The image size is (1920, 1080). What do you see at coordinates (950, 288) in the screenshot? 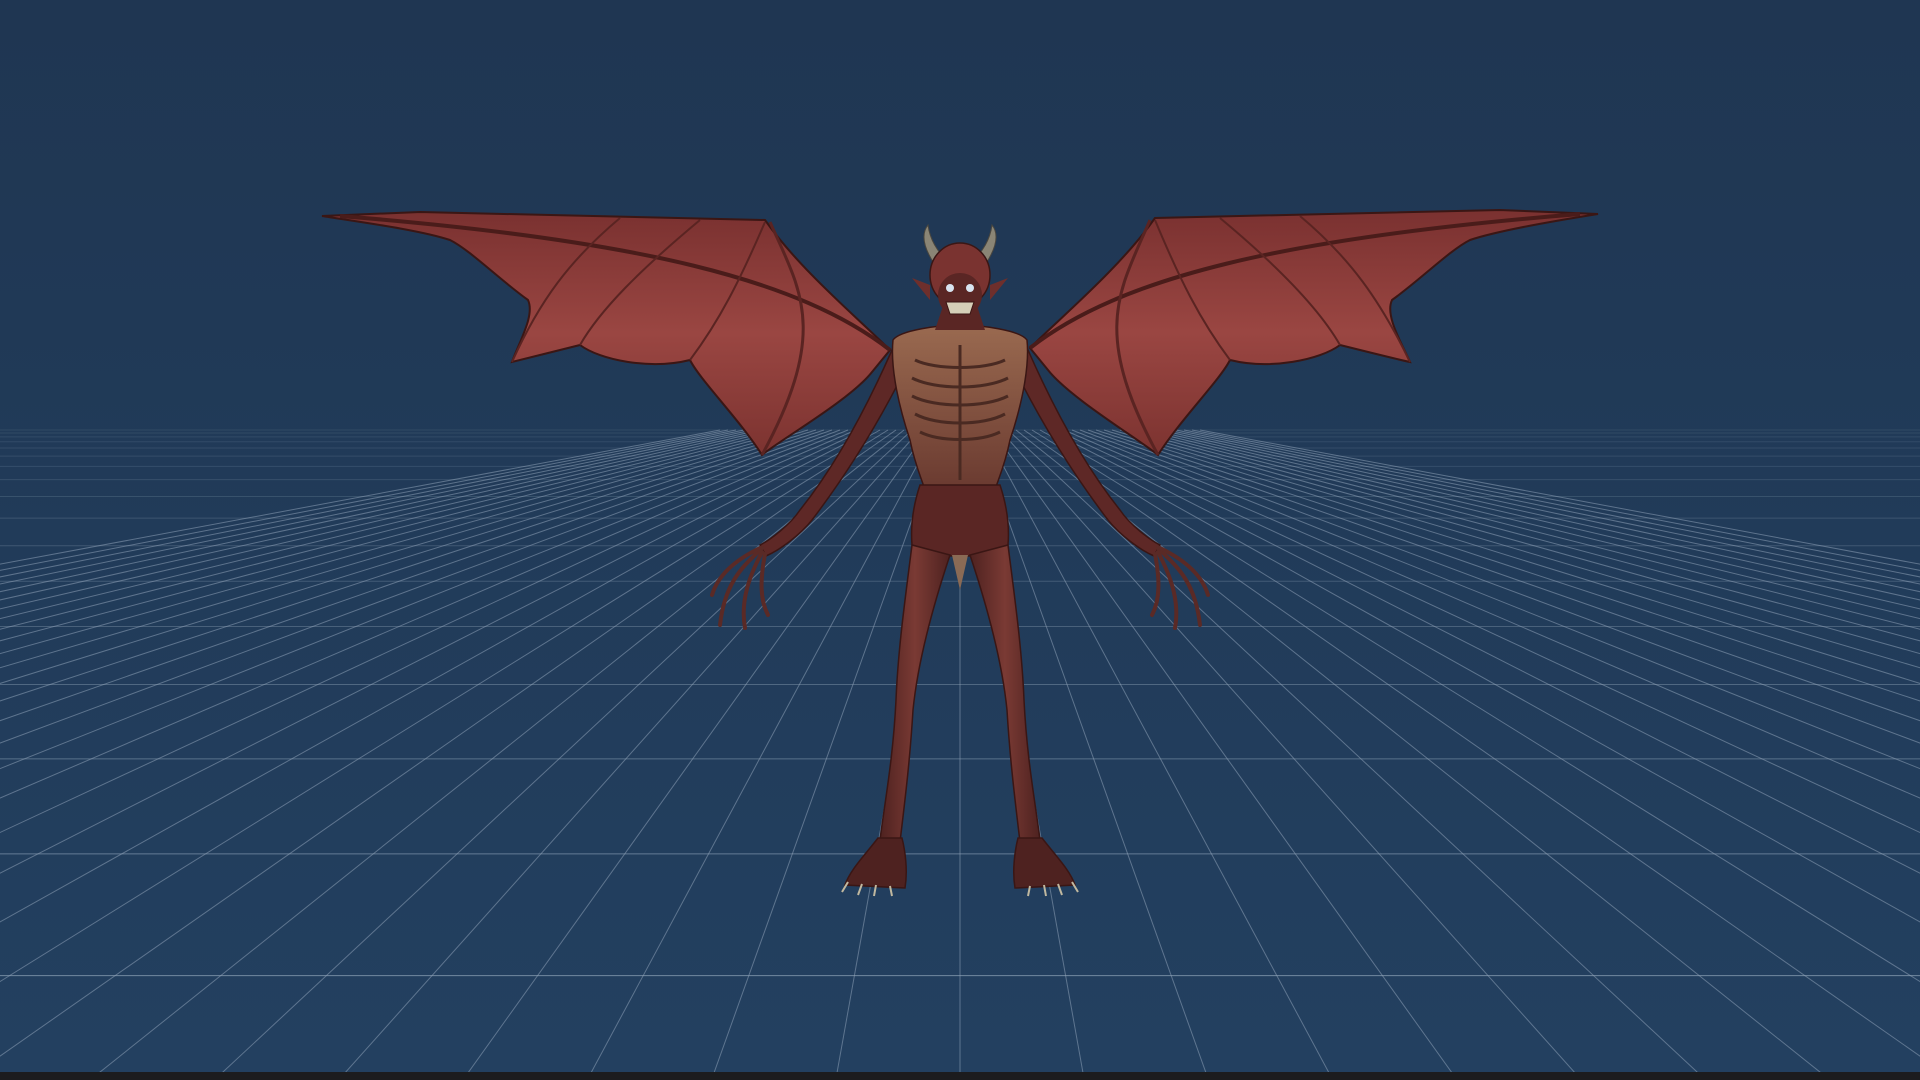
I see `left-eye` at bounding box center [950, 288].